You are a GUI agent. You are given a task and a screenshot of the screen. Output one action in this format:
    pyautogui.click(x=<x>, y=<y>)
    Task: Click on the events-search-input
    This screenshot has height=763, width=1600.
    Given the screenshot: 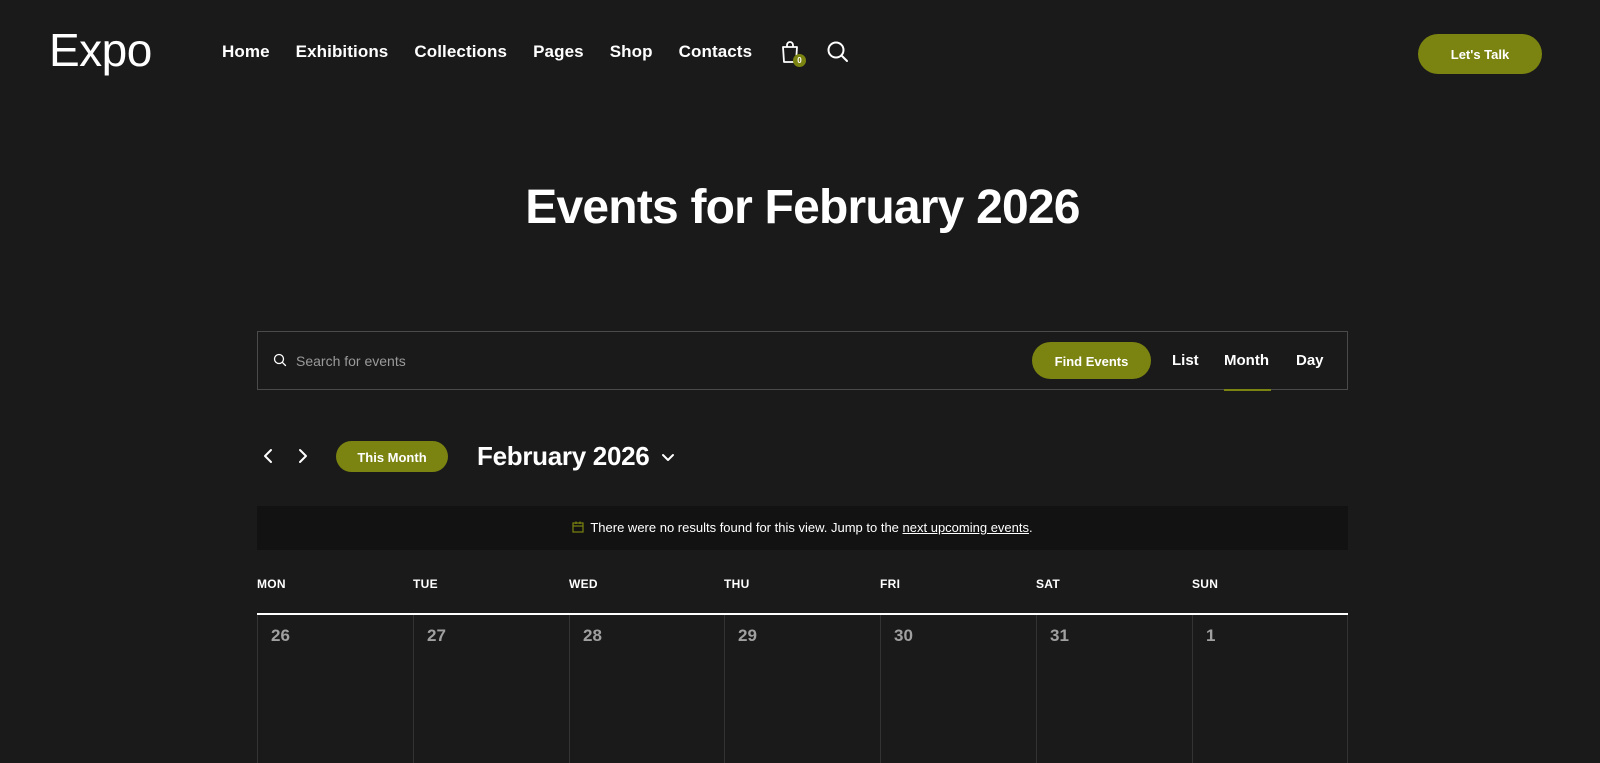 What is the action you would take?
    pyautogui.click(x=619, y=361)
    